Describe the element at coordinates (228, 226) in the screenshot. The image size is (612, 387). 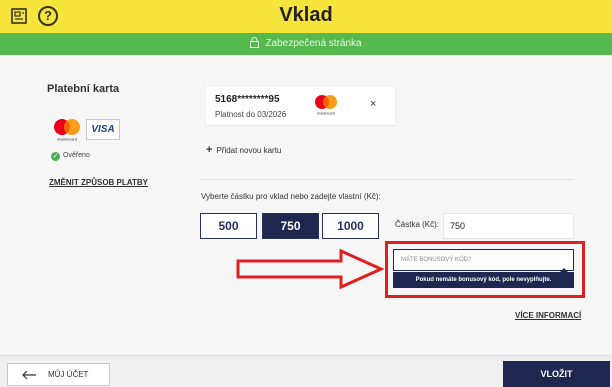
I see `amount-option-500: 500` at that location.